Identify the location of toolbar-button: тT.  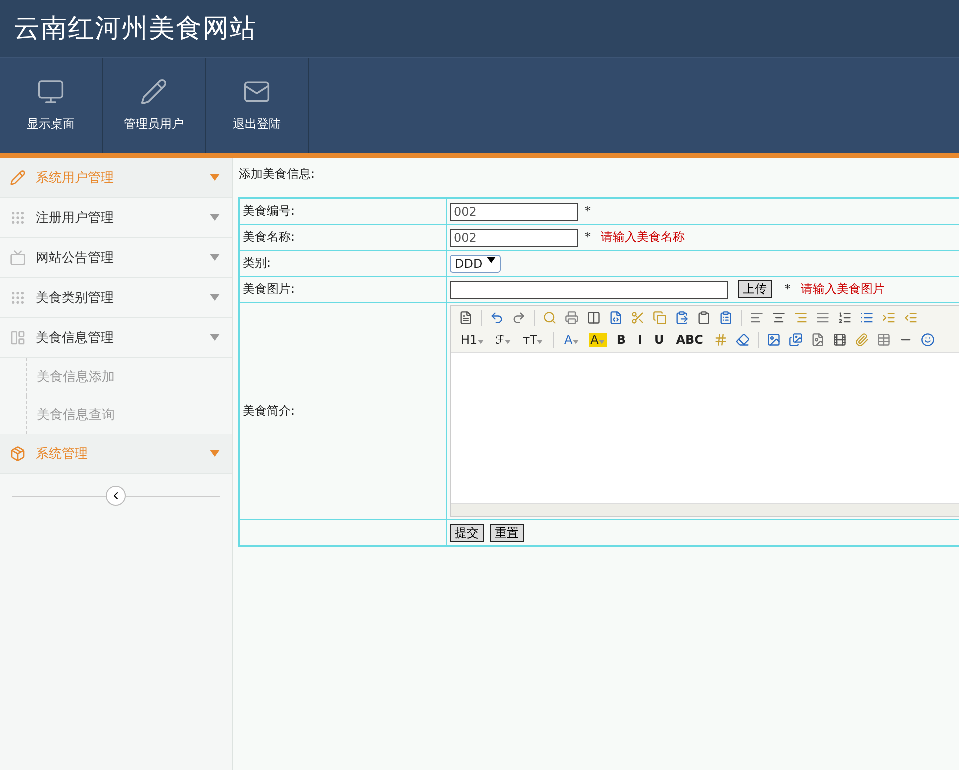
(533, 340).